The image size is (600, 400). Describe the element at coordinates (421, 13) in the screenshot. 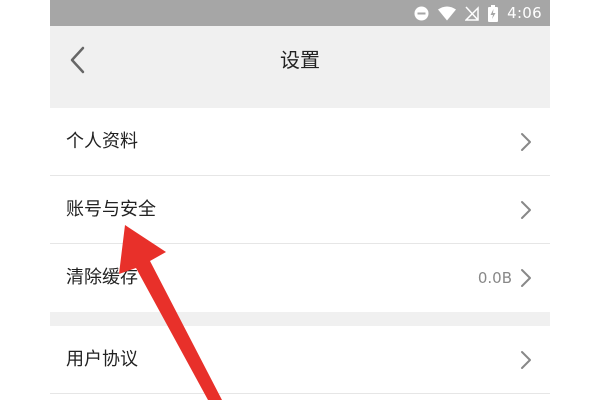

I see `do-not-disturb-icon` at that location.